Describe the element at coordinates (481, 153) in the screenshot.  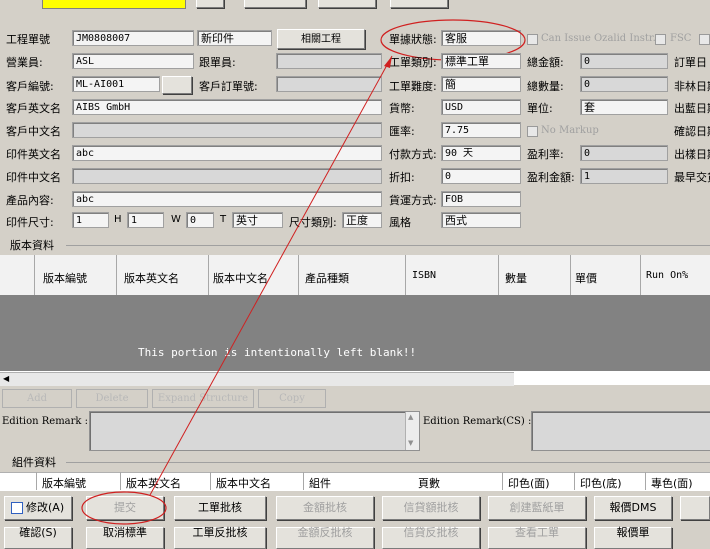
I see `payment-field: 90 天` at that location.